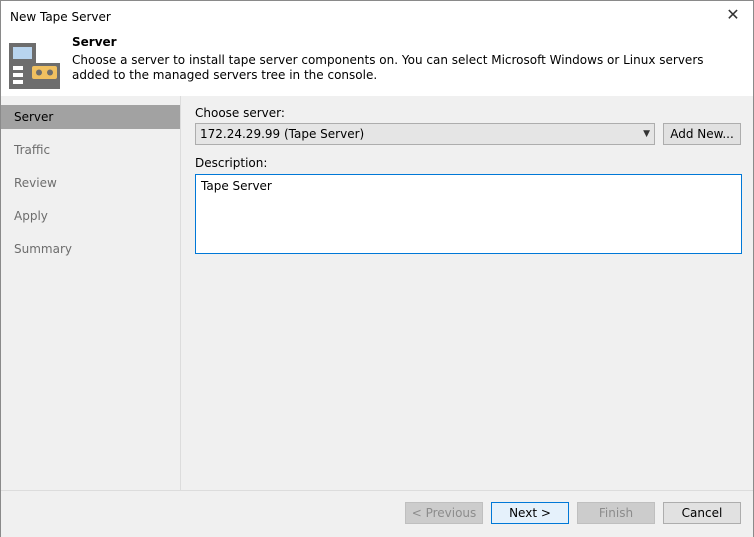 The width and height of the screenshot is (754, 537). Describe the element at coordinates (90, 117) in the screenshot. I see `step-server: Server` at that location.